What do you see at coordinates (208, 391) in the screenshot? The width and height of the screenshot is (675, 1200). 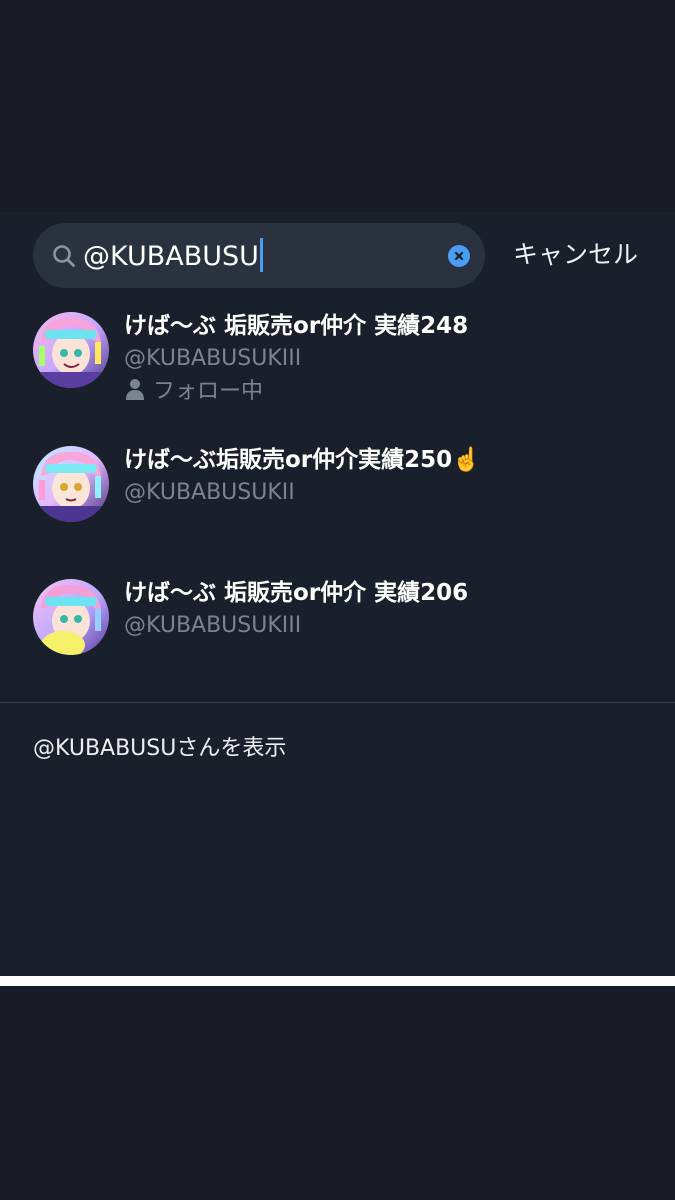 I see `follow-status-label: フォロー中` at bounding box center [208, 391].